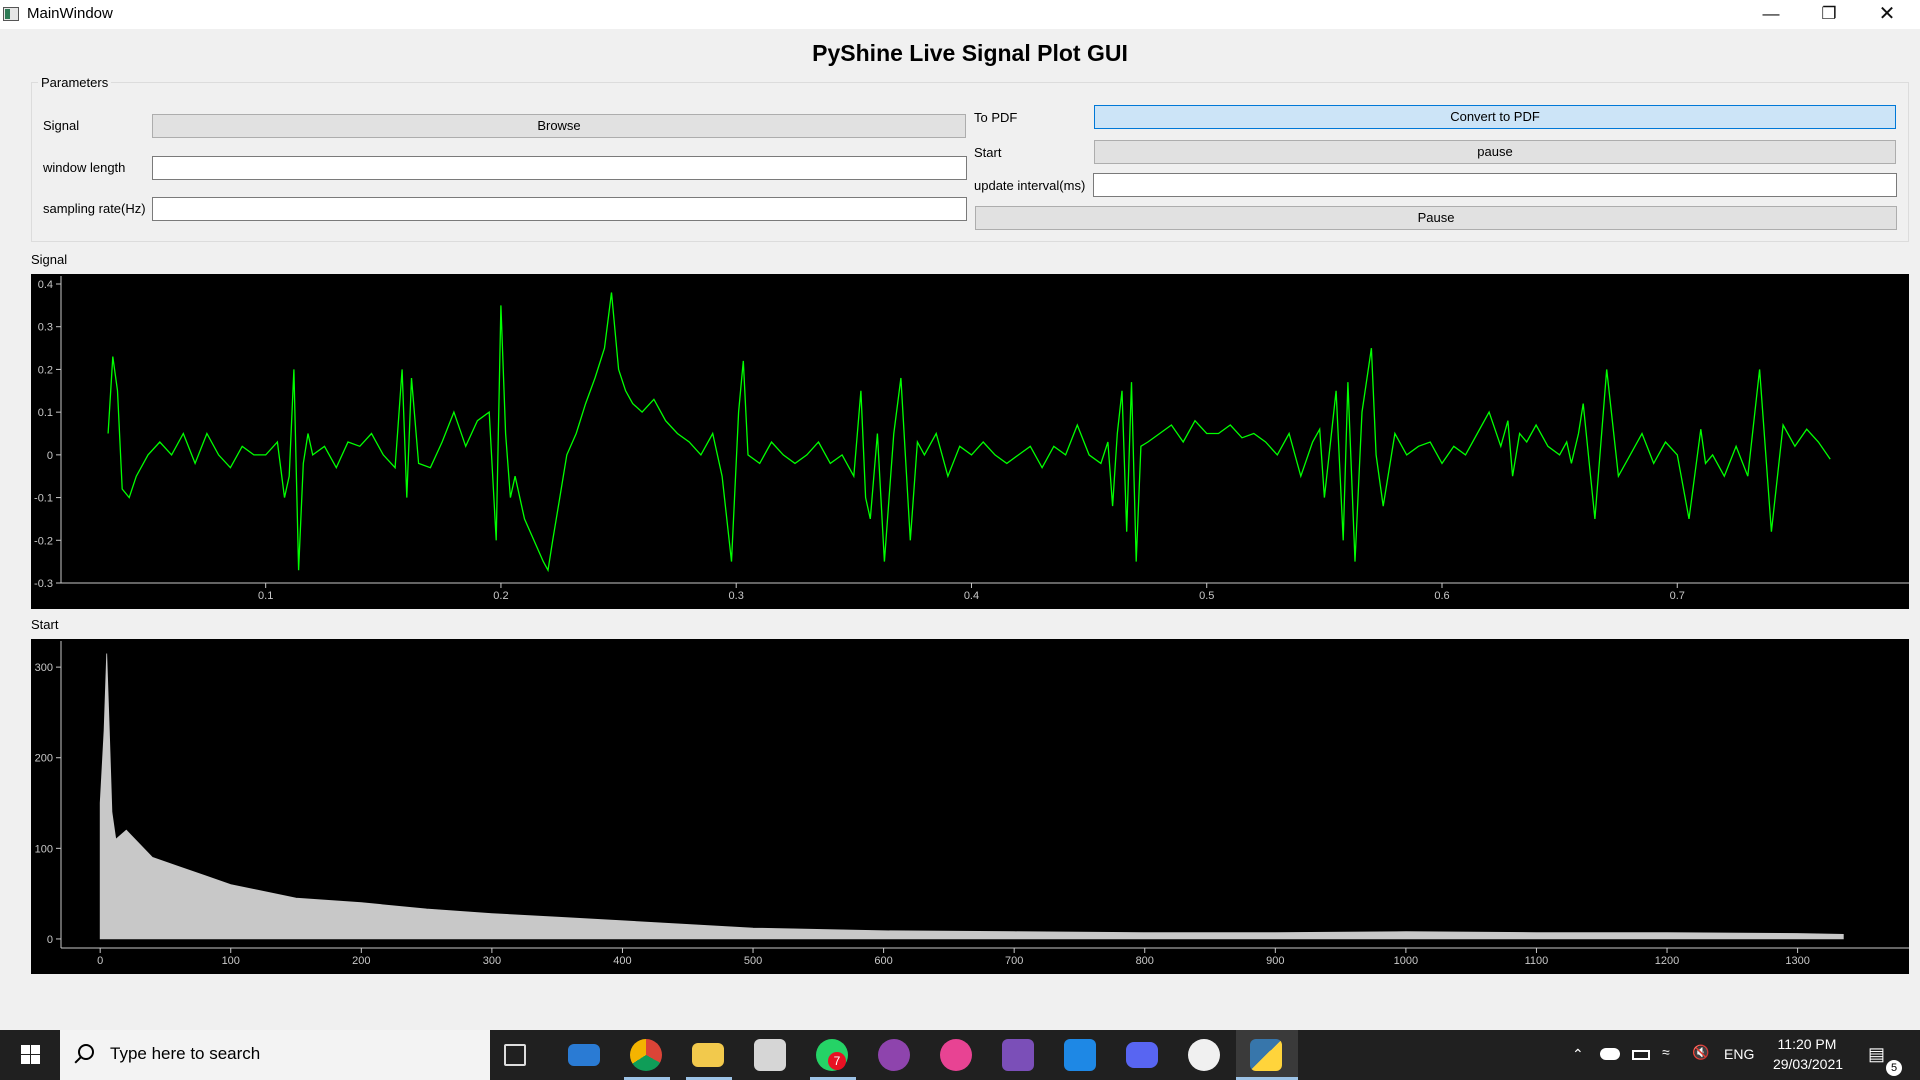 Image resolution: width=1920 pixels, height=1080 pixels. What do you see at coordinates (45, 413) in the screenshot?
I see `signal-y-tick-label: 0.1` at bounding box center [45, 413].